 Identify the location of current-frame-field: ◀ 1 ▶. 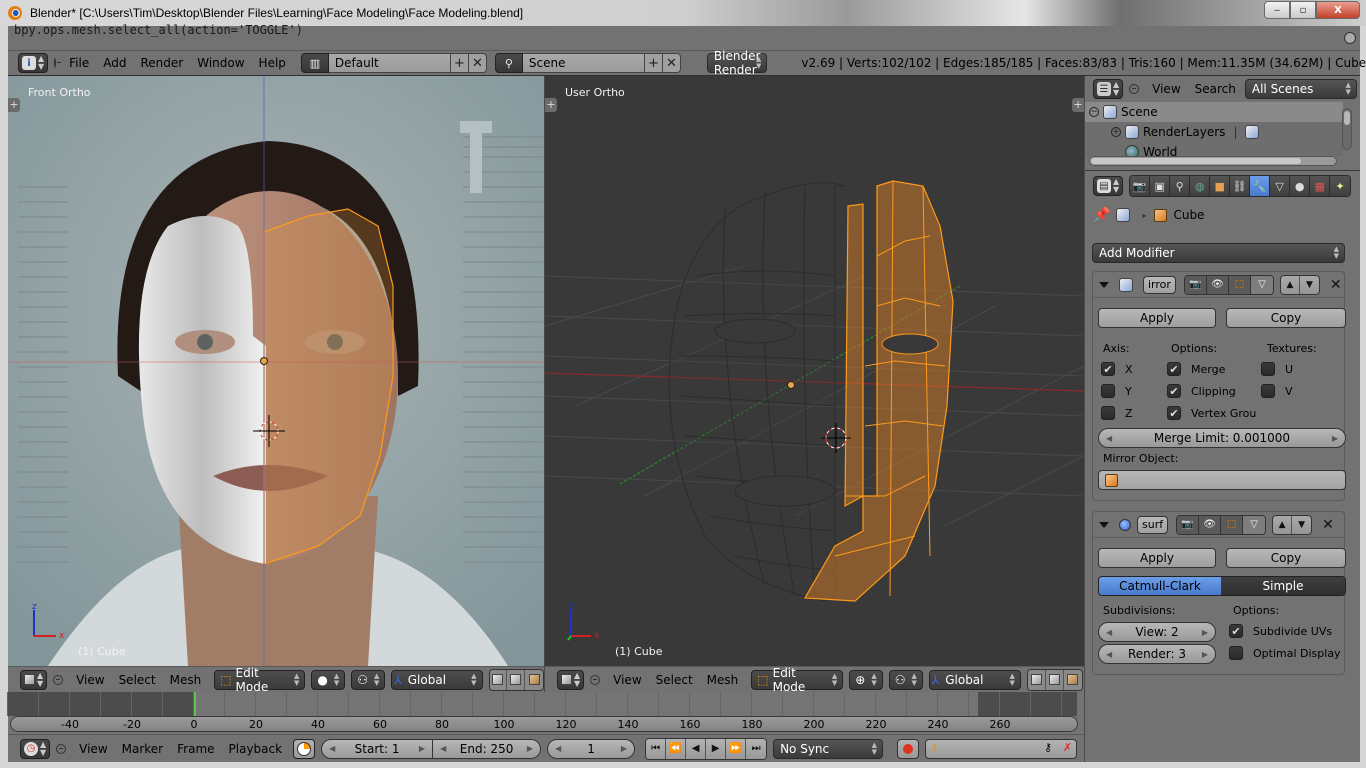
(591, 748).